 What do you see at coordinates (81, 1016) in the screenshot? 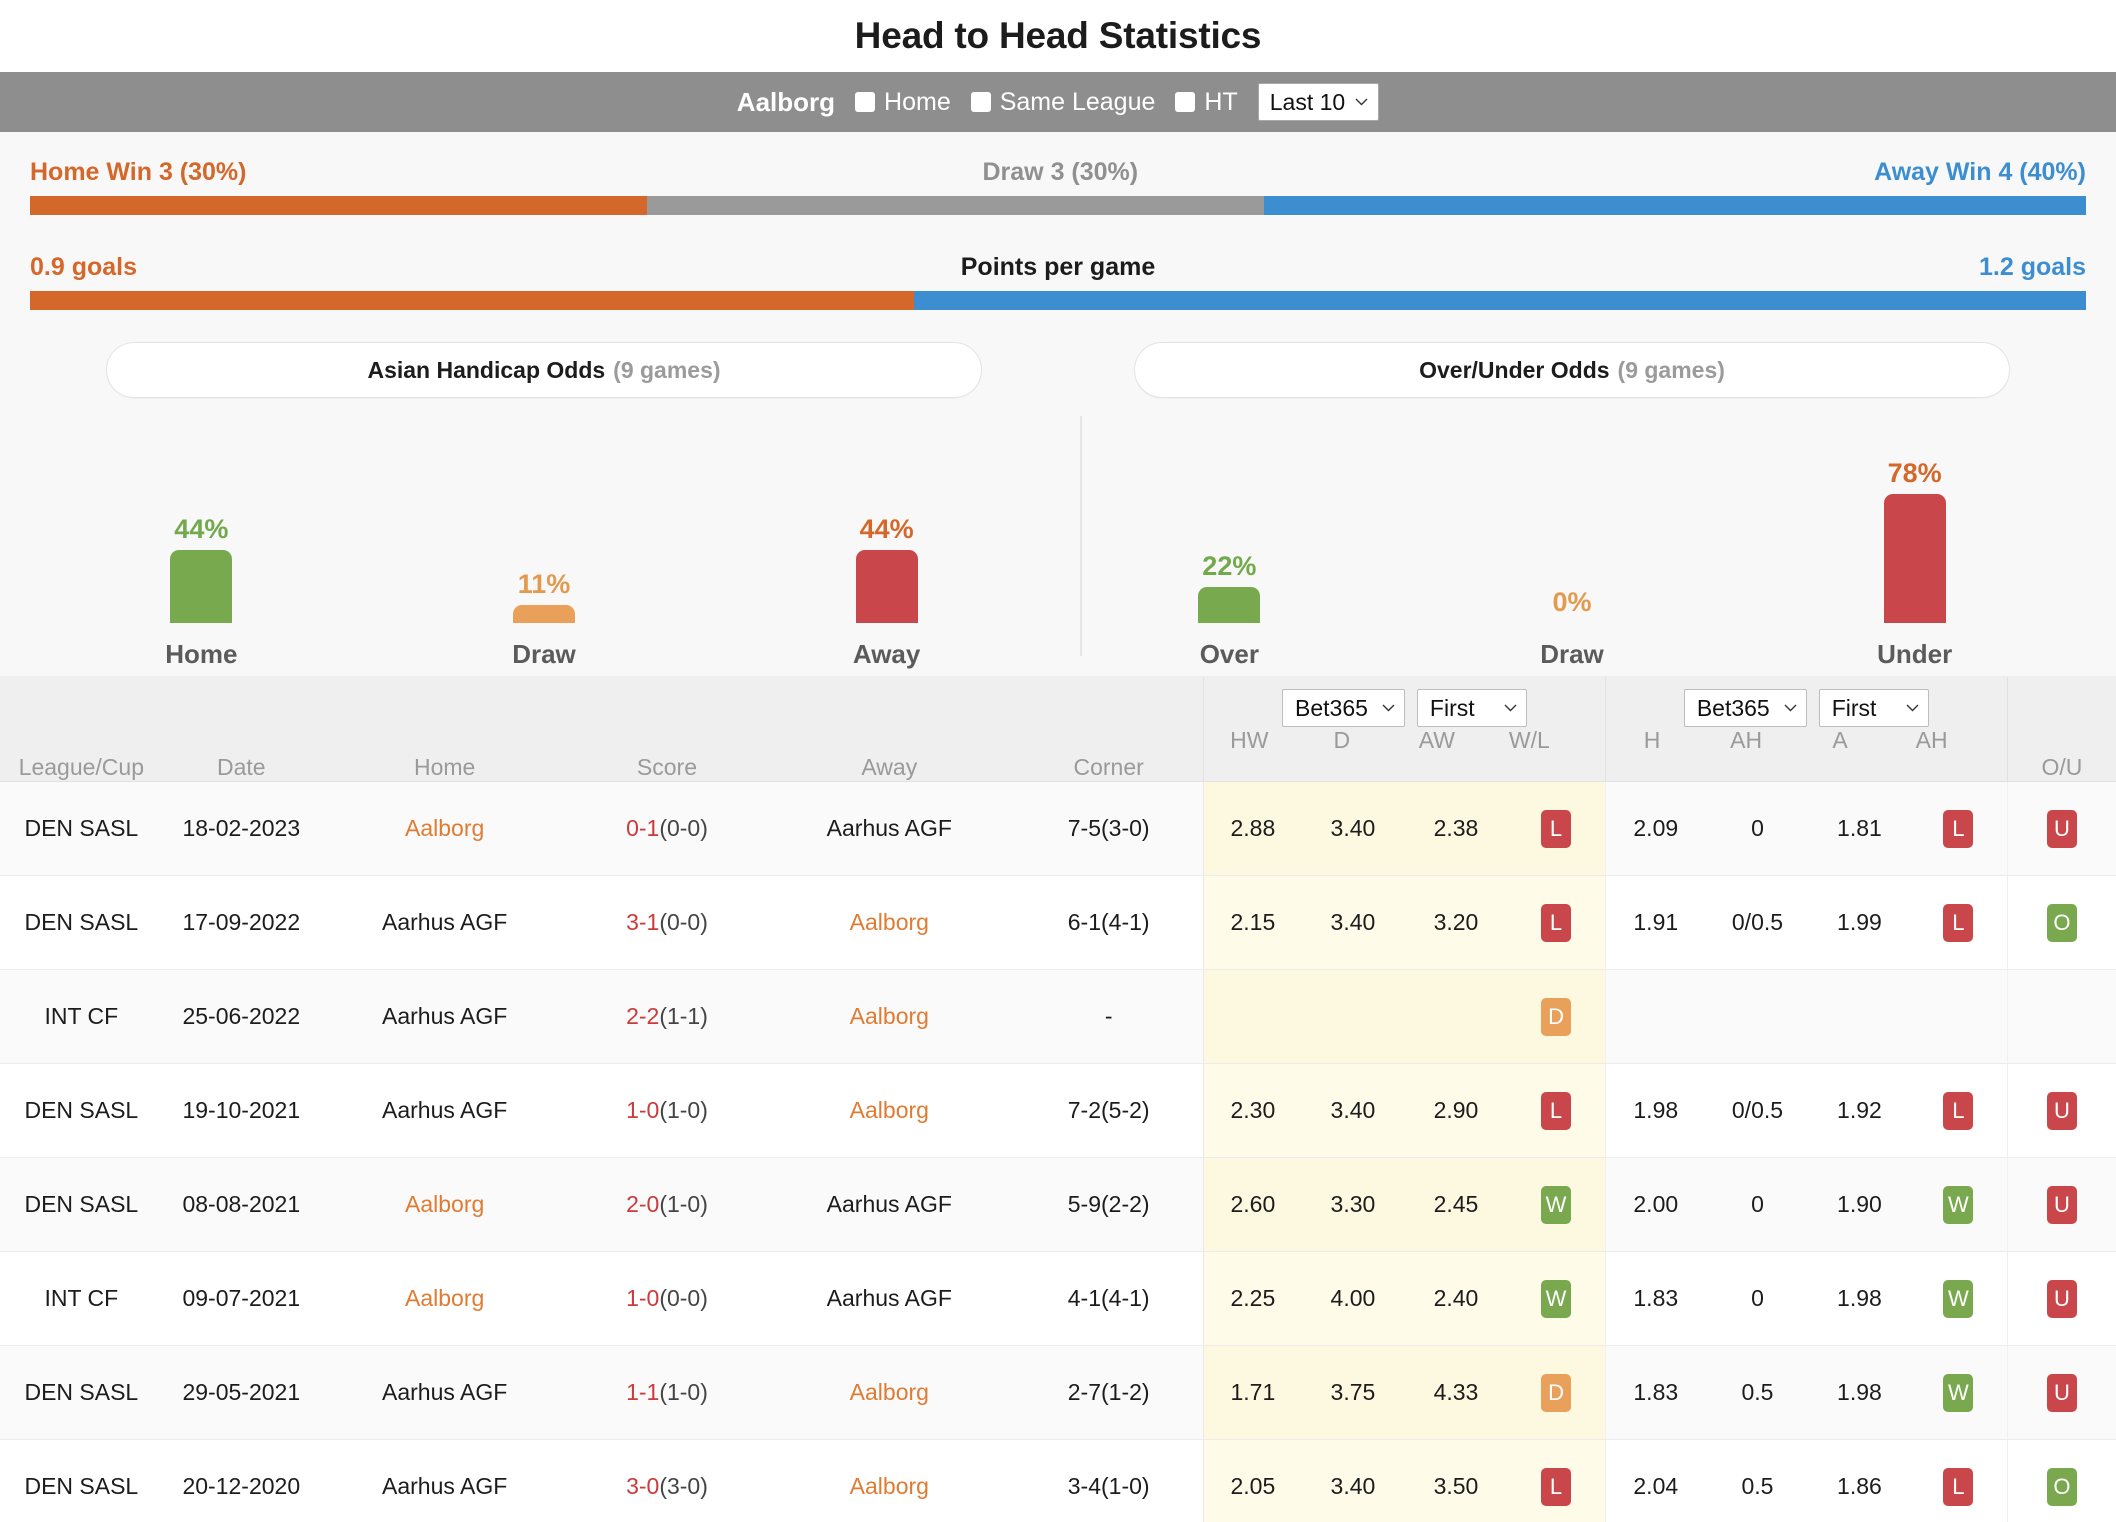
I see `cell-league: INT CF` at bounding box center [81, 1016].